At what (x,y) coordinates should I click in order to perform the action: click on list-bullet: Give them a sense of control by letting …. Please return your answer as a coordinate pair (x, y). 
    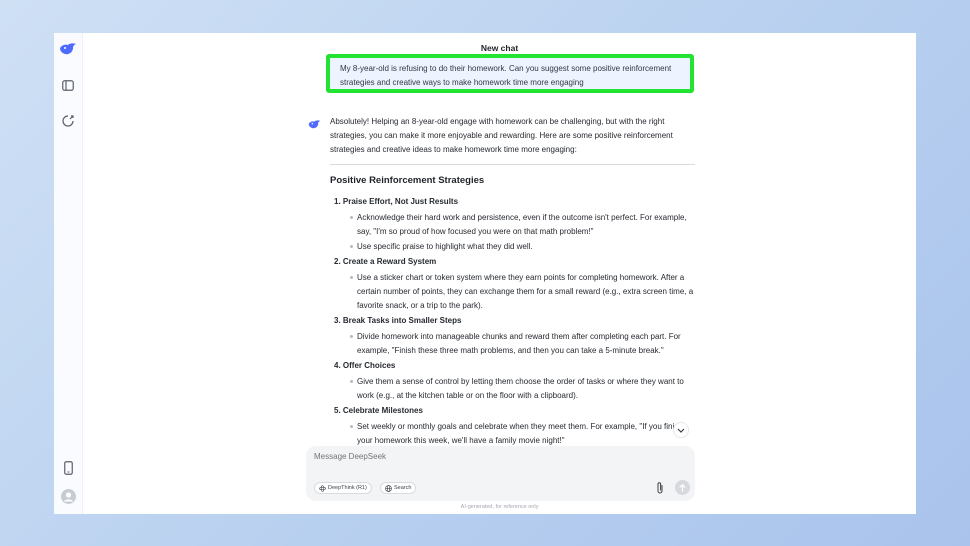
    Looking at the image, I should click on (522, 389).